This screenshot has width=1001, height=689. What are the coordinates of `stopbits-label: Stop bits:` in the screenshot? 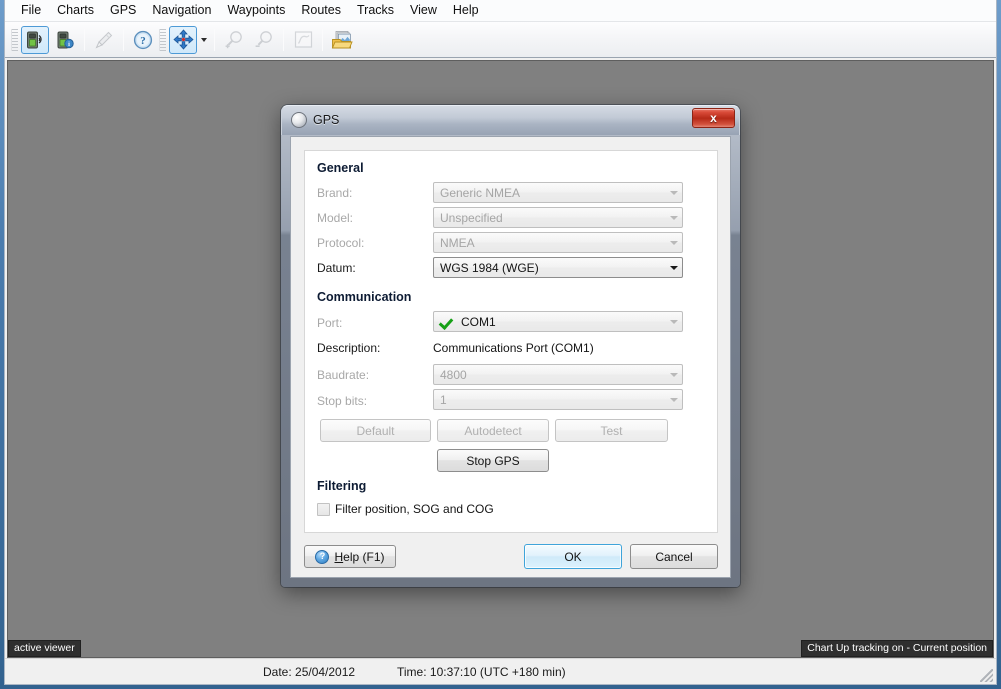 It's located at (342, 401).